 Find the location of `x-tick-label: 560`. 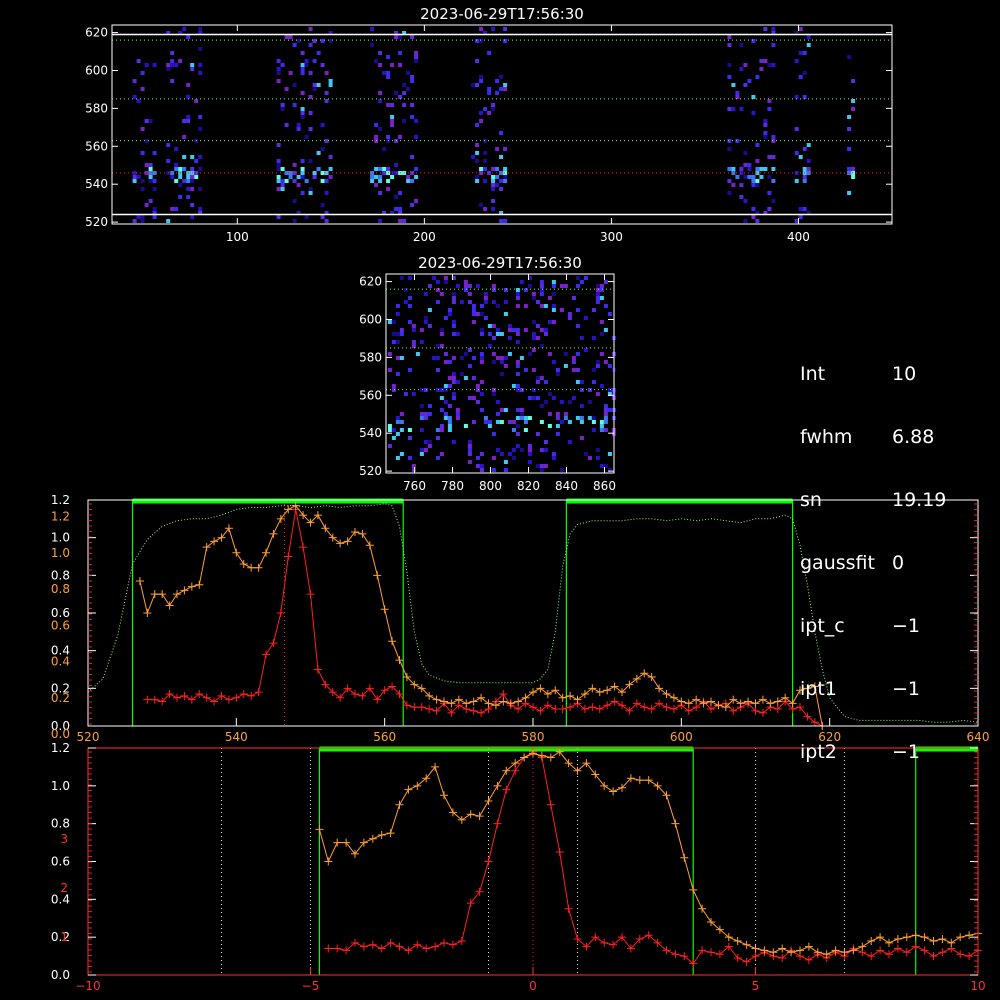

x-tick-label: 560 is located at coordinates (384, 737).